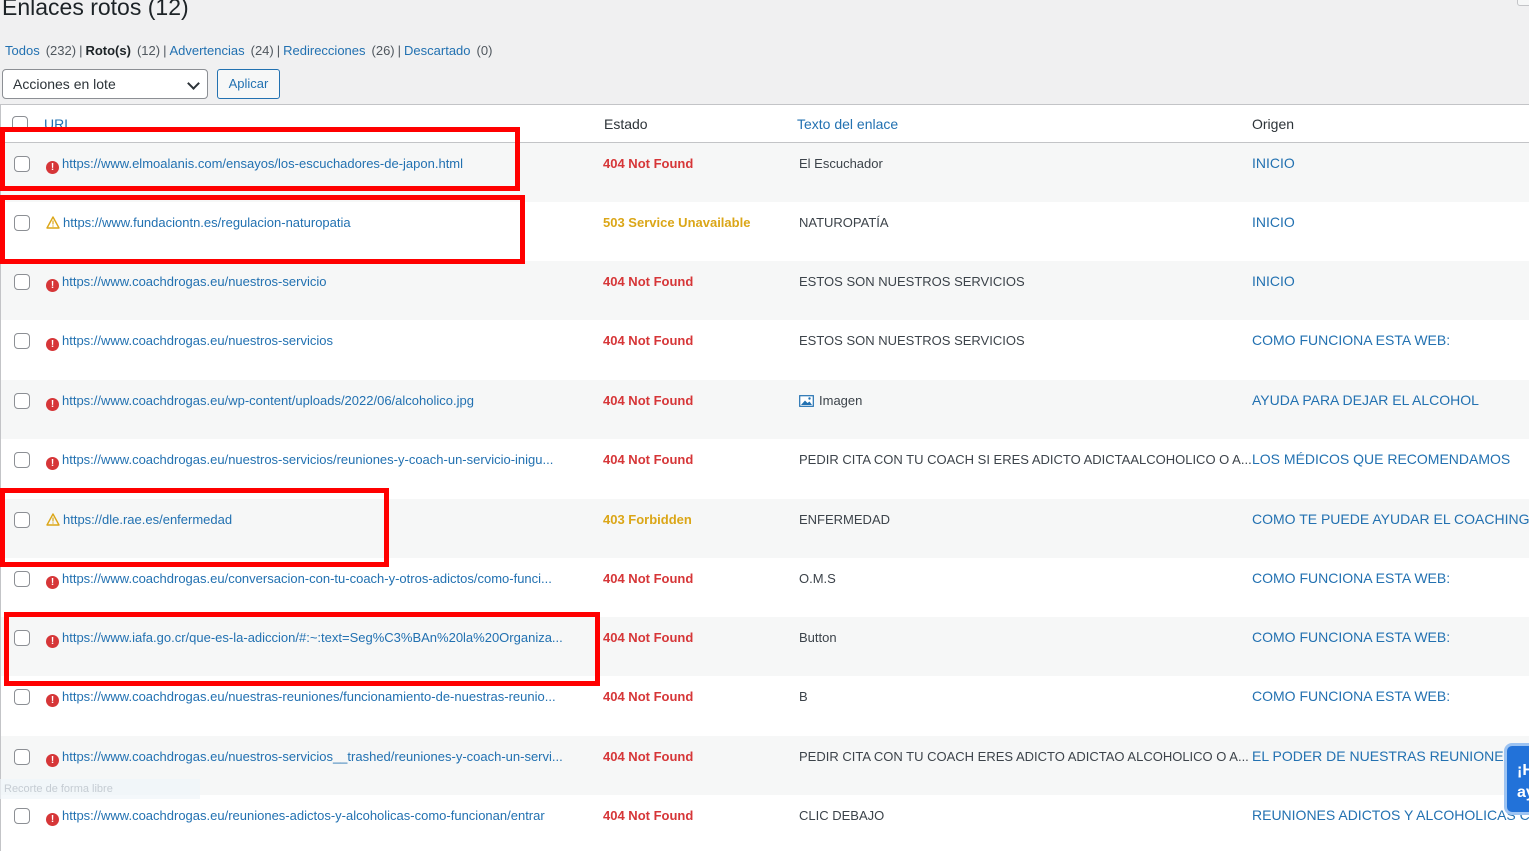 Image resolution: width=1529 pixels, height=851 pixels. I want to click on apply-button: Aplicar, so click(248, 84).